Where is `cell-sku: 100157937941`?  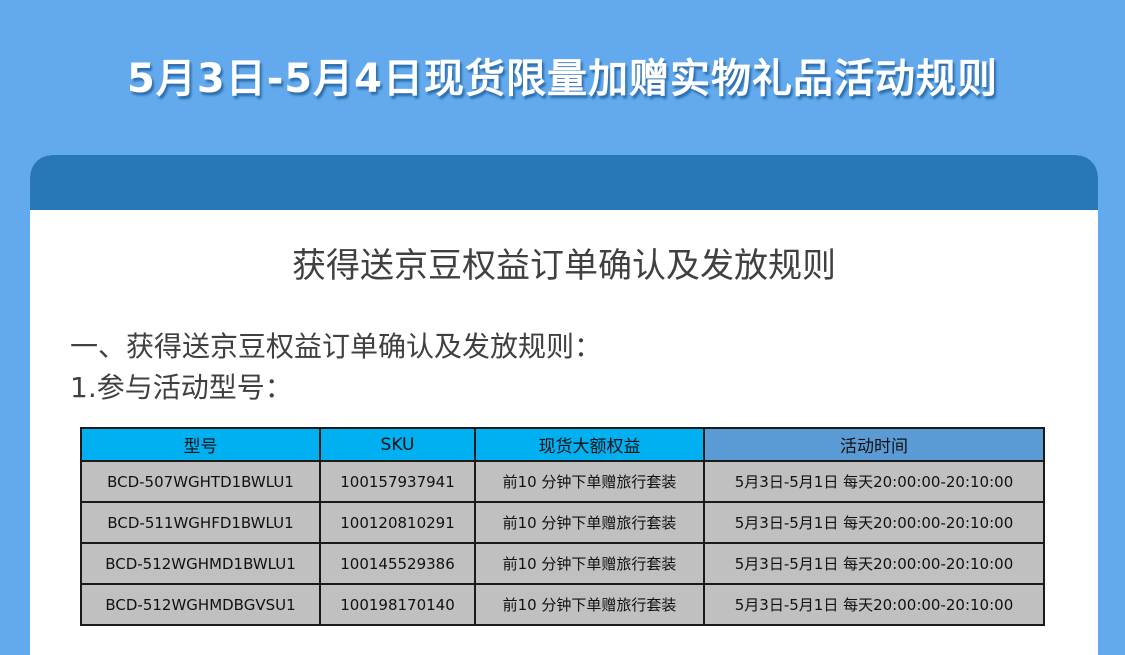 cell-sku: 100157937941 is located at coordinates (397, 481).